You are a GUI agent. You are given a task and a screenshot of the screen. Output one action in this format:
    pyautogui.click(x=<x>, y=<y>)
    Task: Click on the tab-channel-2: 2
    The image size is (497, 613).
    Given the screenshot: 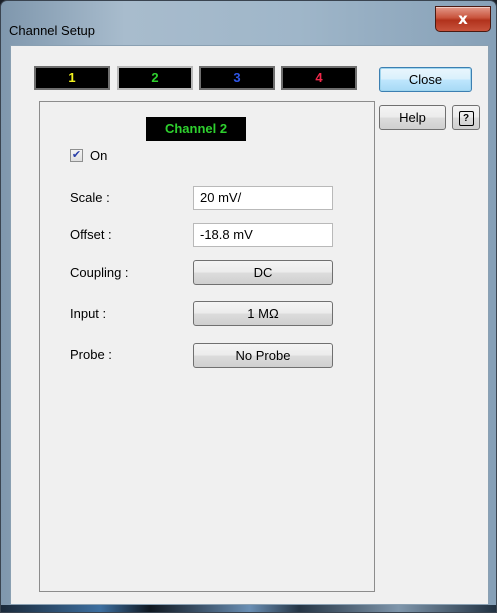 What is the action you would take?
    pyautogui.click(x=155, y=78)
    